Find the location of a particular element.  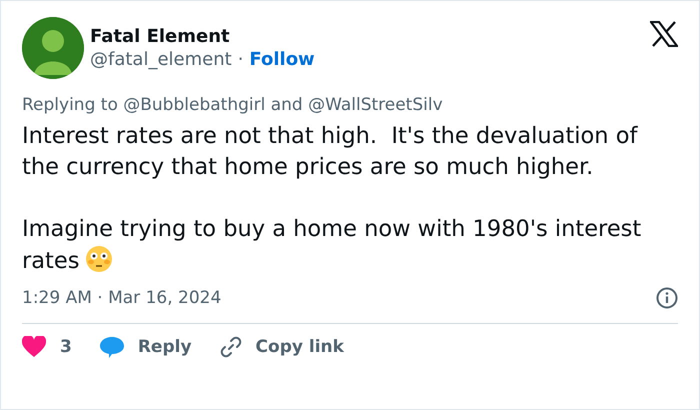

replying-to-text: Replying to @Bubblebathgirl and @WallStreetSilv is located at coordinates (233, 105).